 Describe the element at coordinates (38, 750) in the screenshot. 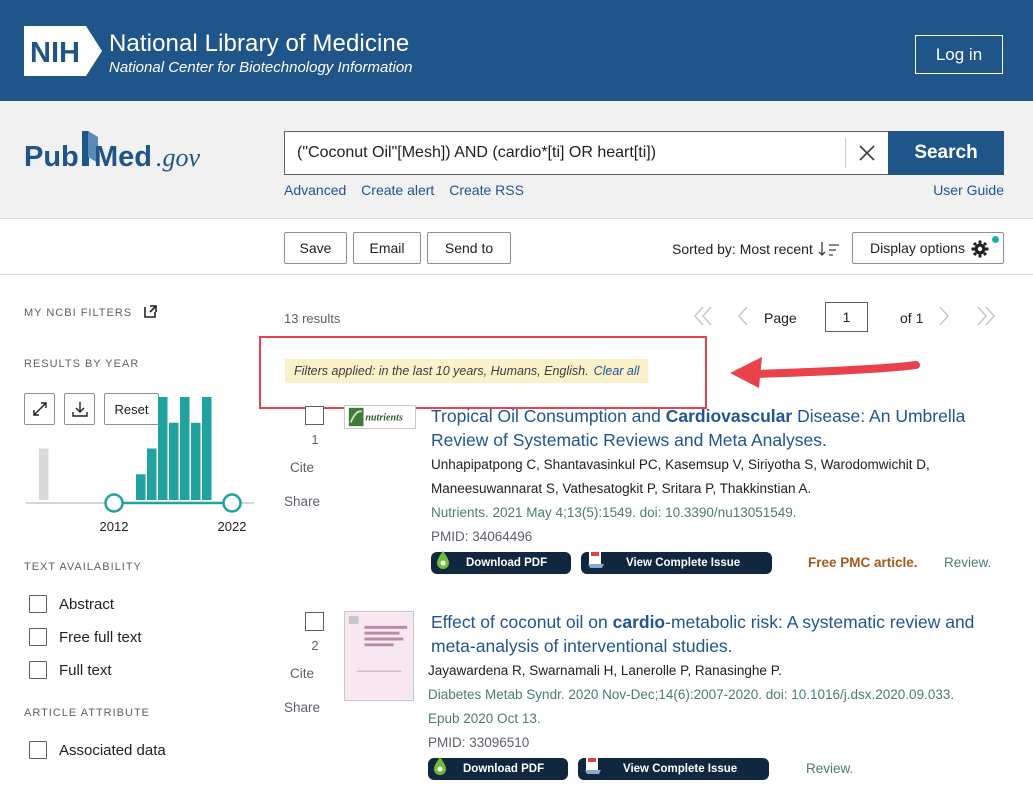

I see `associated-data-checkbox` at that location.